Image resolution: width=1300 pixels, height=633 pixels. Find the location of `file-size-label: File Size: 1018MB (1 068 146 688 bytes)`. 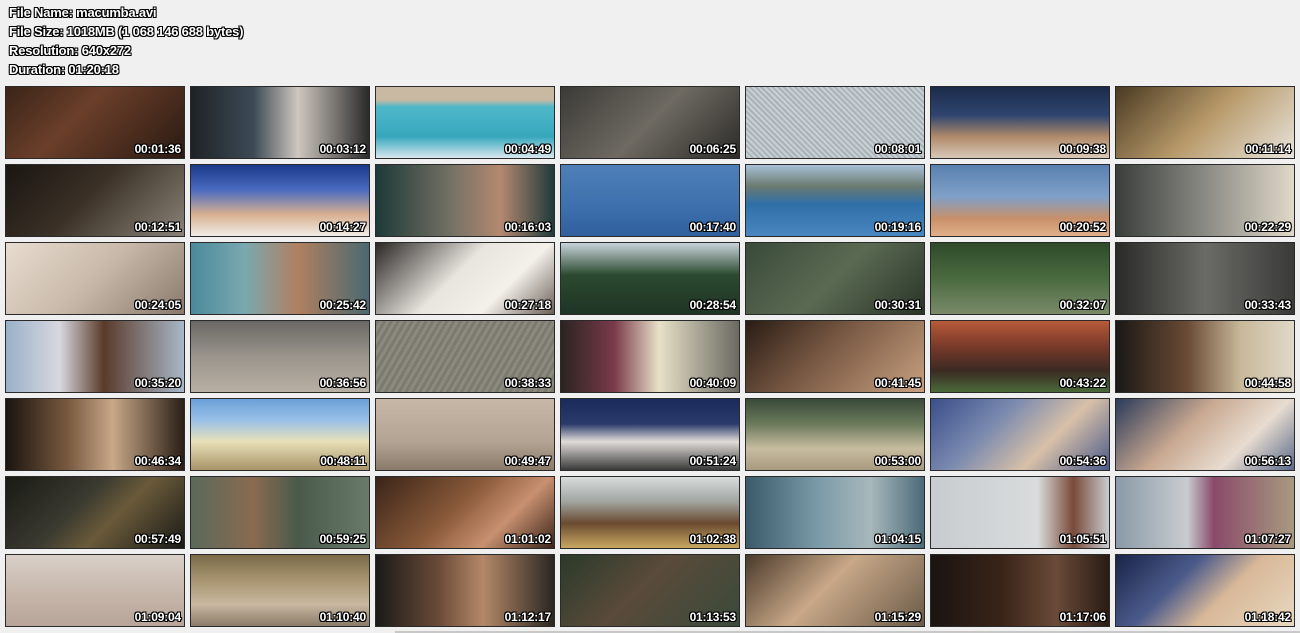

file-size-label: File Size: 1018MB (1 068 146 688 bytes) is located at coordinates (126, 31).